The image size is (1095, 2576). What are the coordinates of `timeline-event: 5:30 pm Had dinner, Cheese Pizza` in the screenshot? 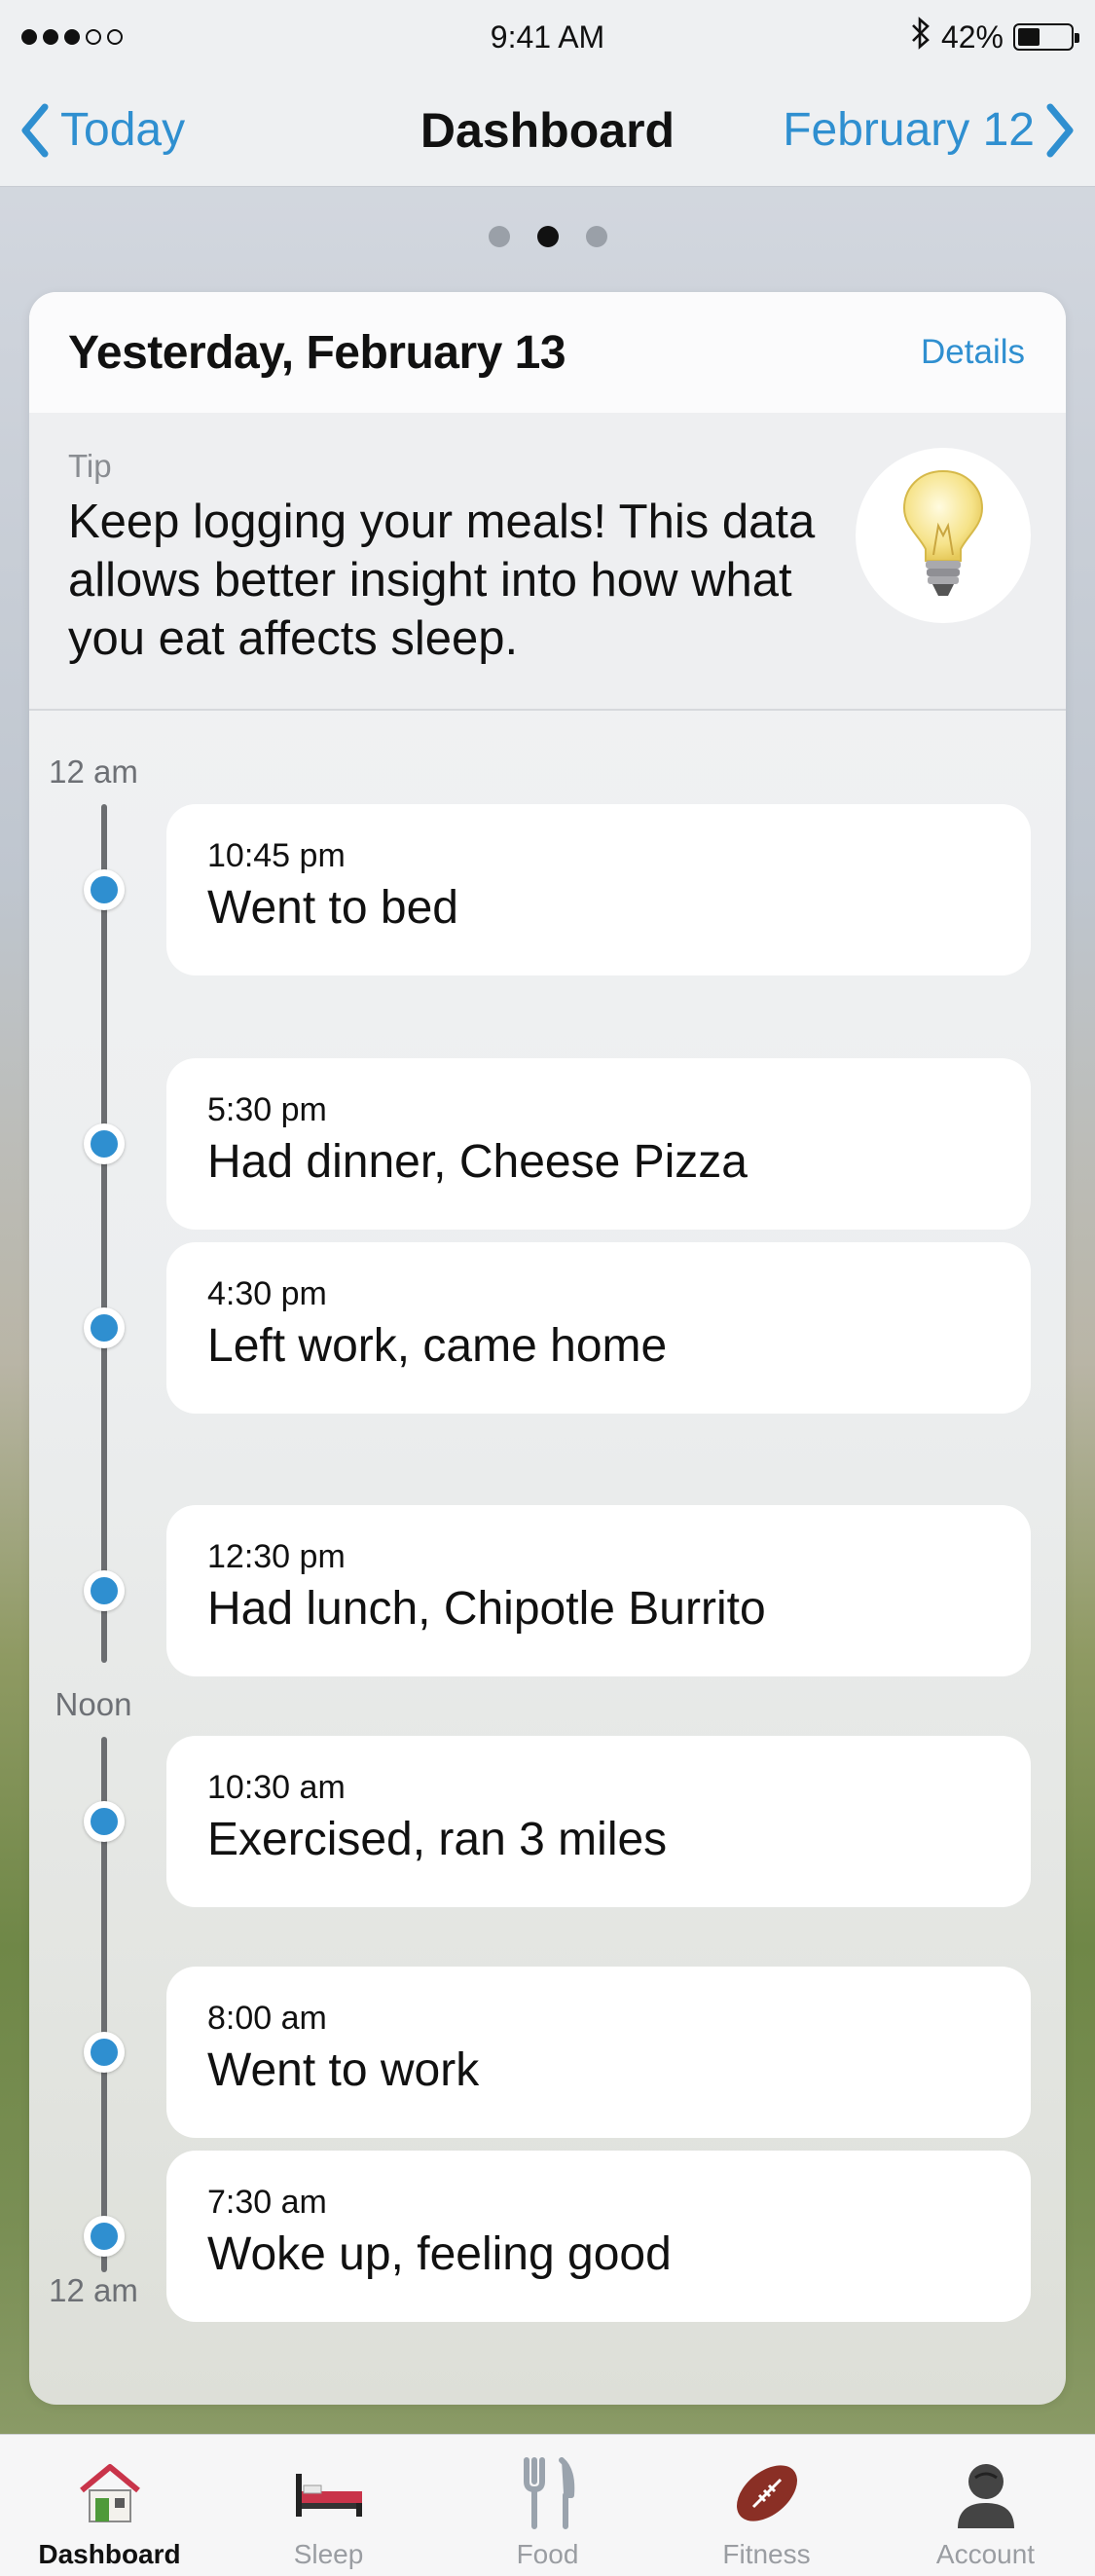 It's located at (598, 1144).